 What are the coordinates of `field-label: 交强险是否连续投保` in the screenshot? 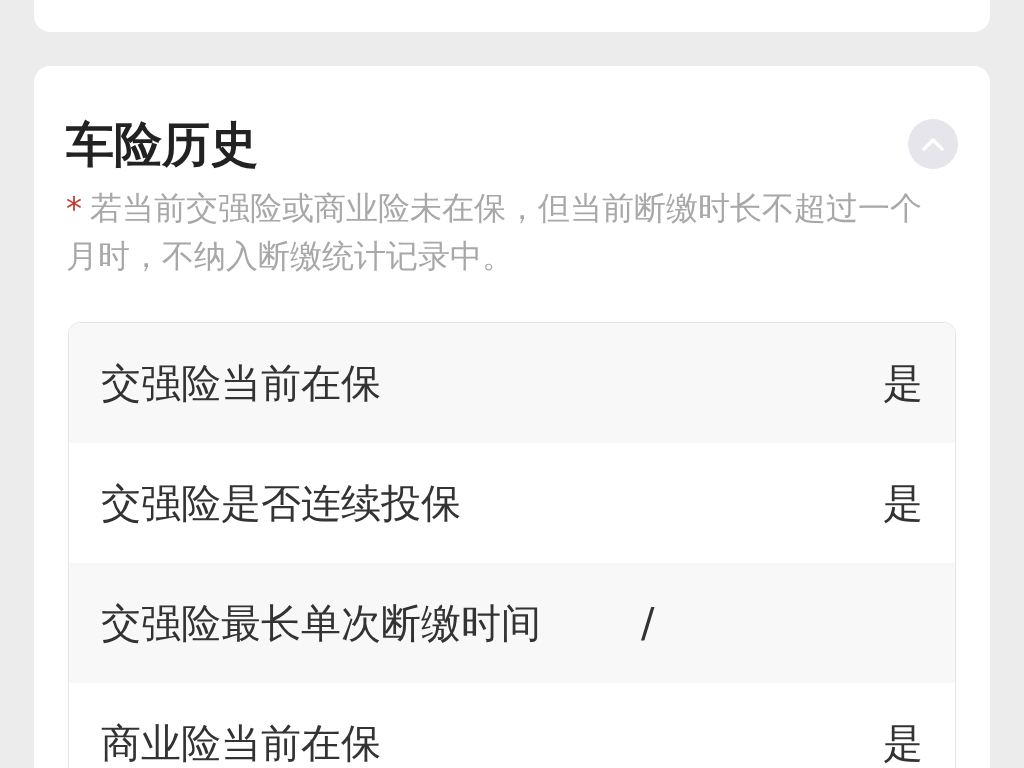 It's located at (281, 503).